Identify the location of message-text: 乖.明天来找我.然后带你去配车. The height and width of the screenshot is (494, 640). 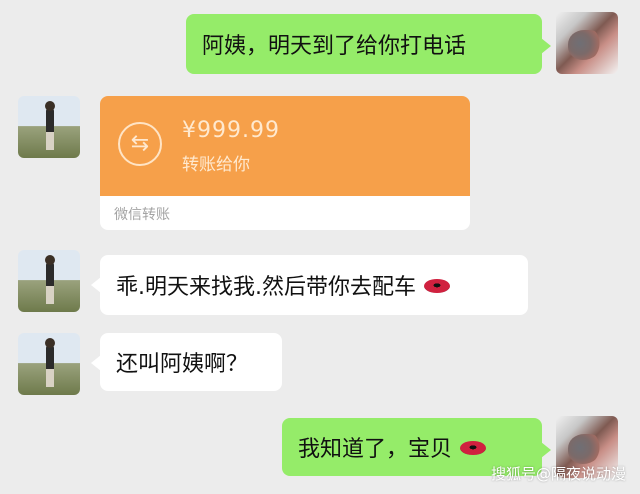
(266, 287).